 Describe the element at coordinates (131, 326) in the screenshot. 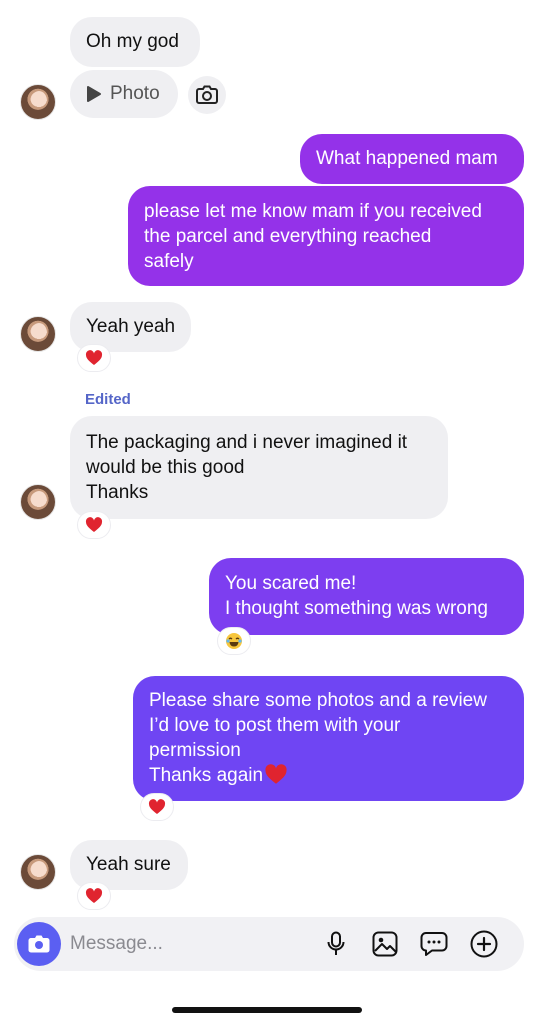

I see `message-text: Yeah yeah` at that location.